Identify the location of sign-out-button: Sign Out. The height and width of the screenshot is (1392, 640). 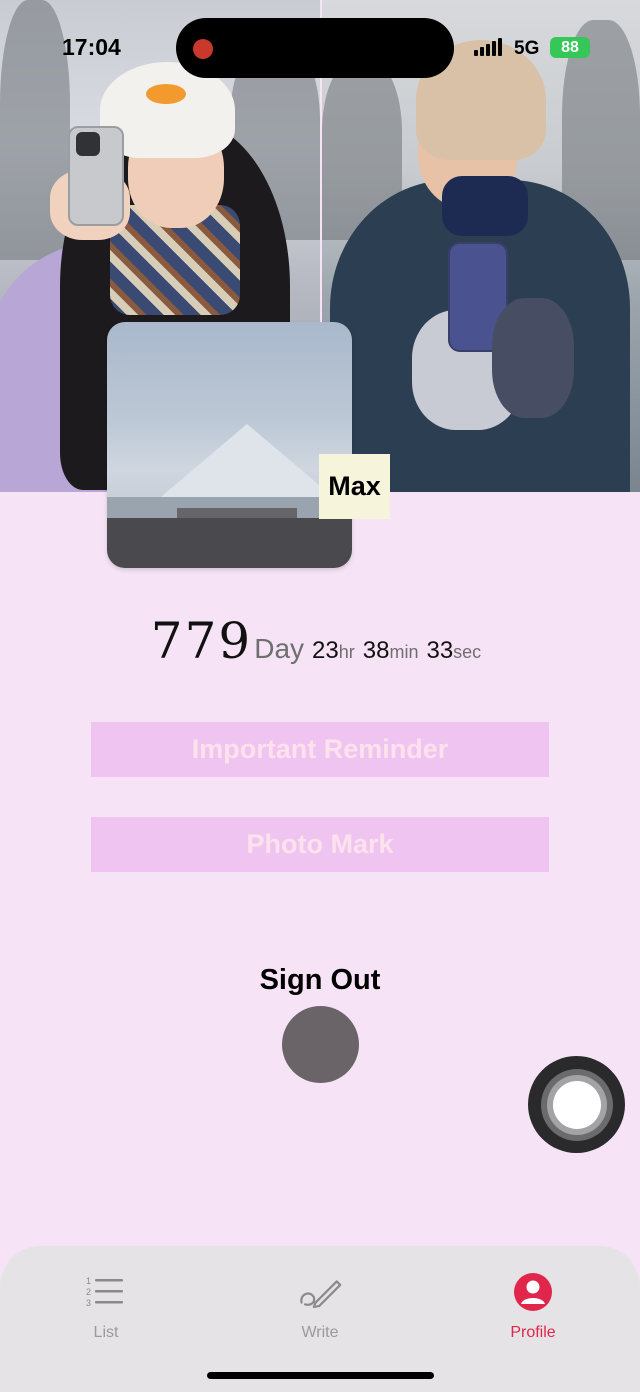
(320, 980).